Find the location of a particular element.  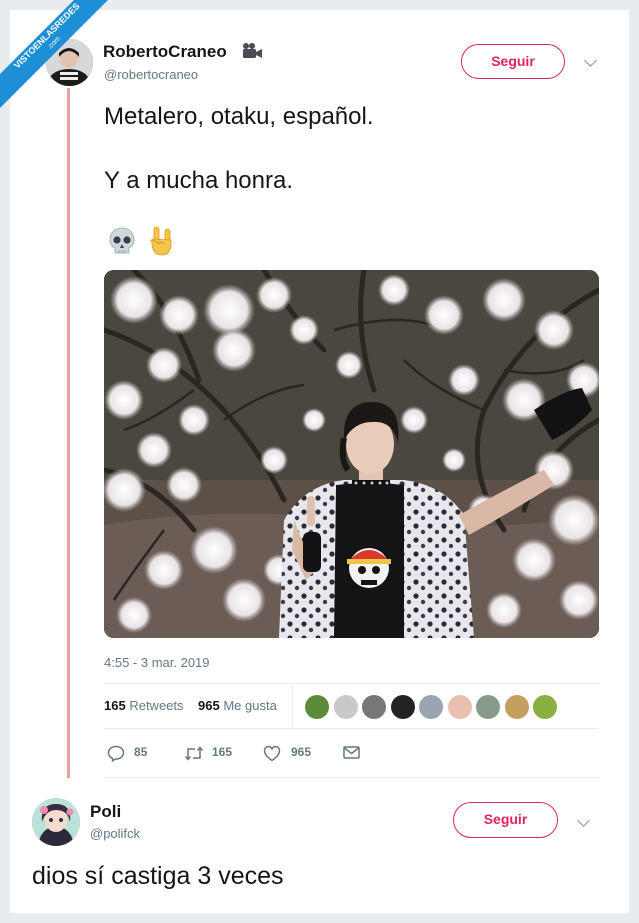

tweet-text-line2: Y a mucha honra. is located at coordinates (199, 180).